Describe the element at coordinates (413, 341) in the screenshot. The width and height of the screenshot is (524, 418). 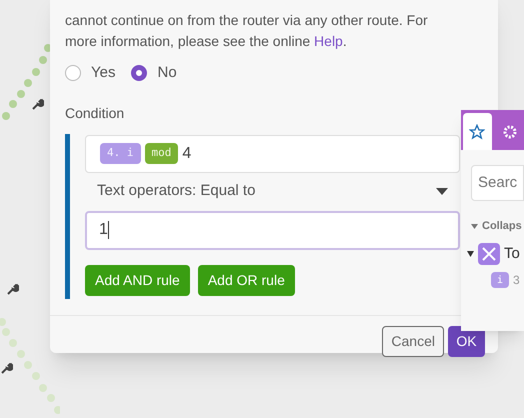
I see `cancel-button: Cancel` at that location.